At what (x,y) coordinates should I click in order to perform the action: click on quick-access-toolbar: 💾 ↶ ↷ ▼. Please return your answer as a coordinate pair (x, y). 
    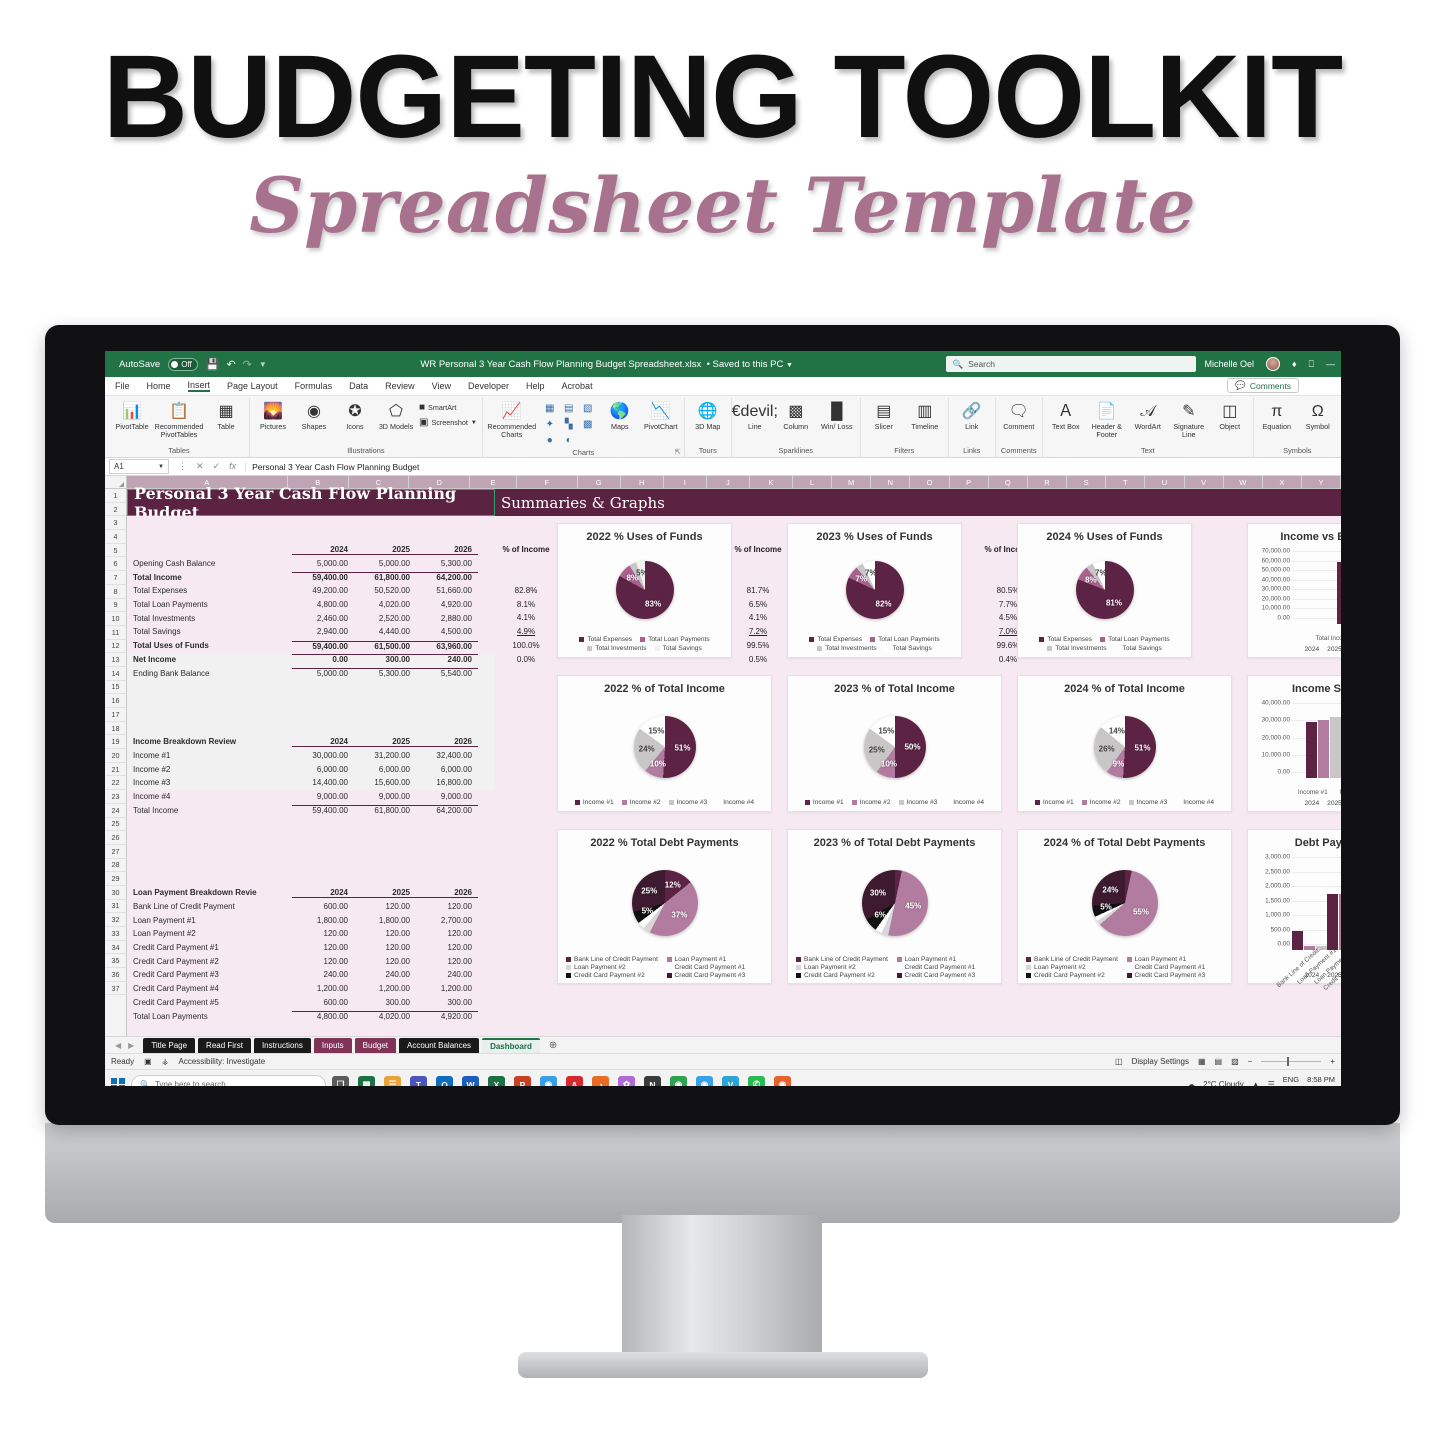
    Looking at the image, I should click on (236, 364).